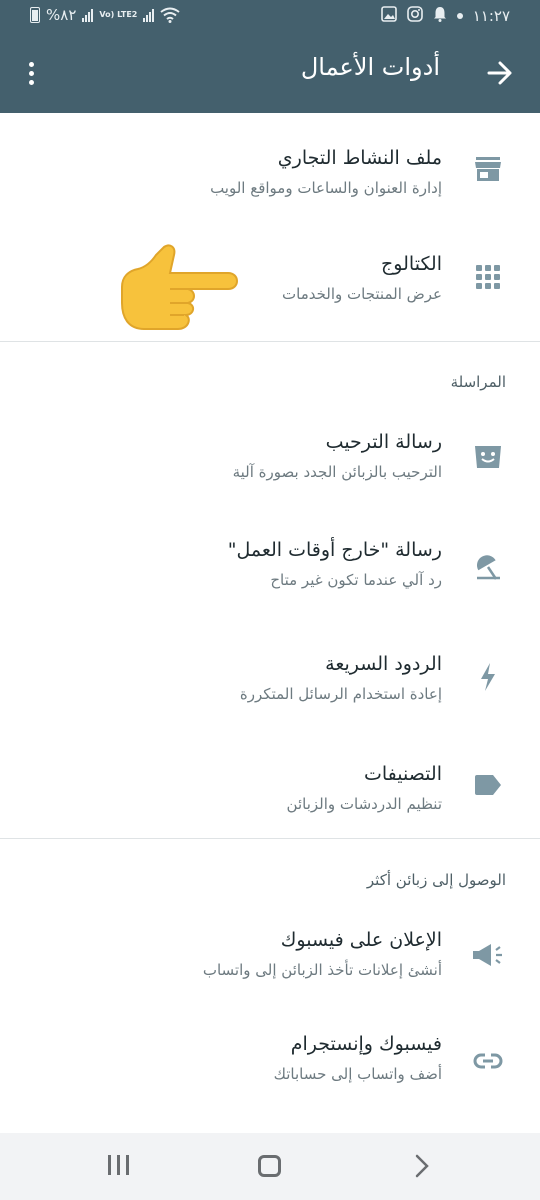 The width and height of the screenshot is (540, 1200). What do you see at coordinates (359, 158) in the screenshot?
I see `item-title: ملف النشاط التجاري` at bounding box center [359, 158].